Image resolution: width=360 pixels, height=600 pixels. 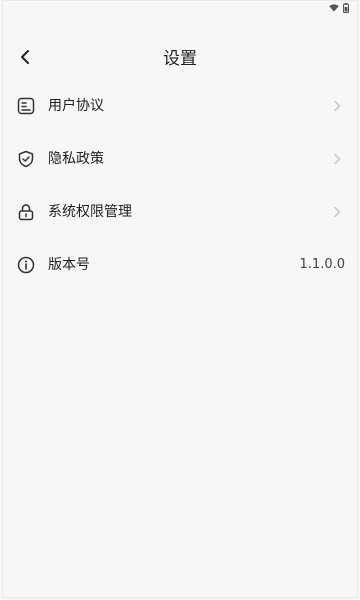 What do you see at coordinates (180, 211) in the screenshot?
I see `settings-item-permissions: 系统权限管理` at bounding box center [180, 211].